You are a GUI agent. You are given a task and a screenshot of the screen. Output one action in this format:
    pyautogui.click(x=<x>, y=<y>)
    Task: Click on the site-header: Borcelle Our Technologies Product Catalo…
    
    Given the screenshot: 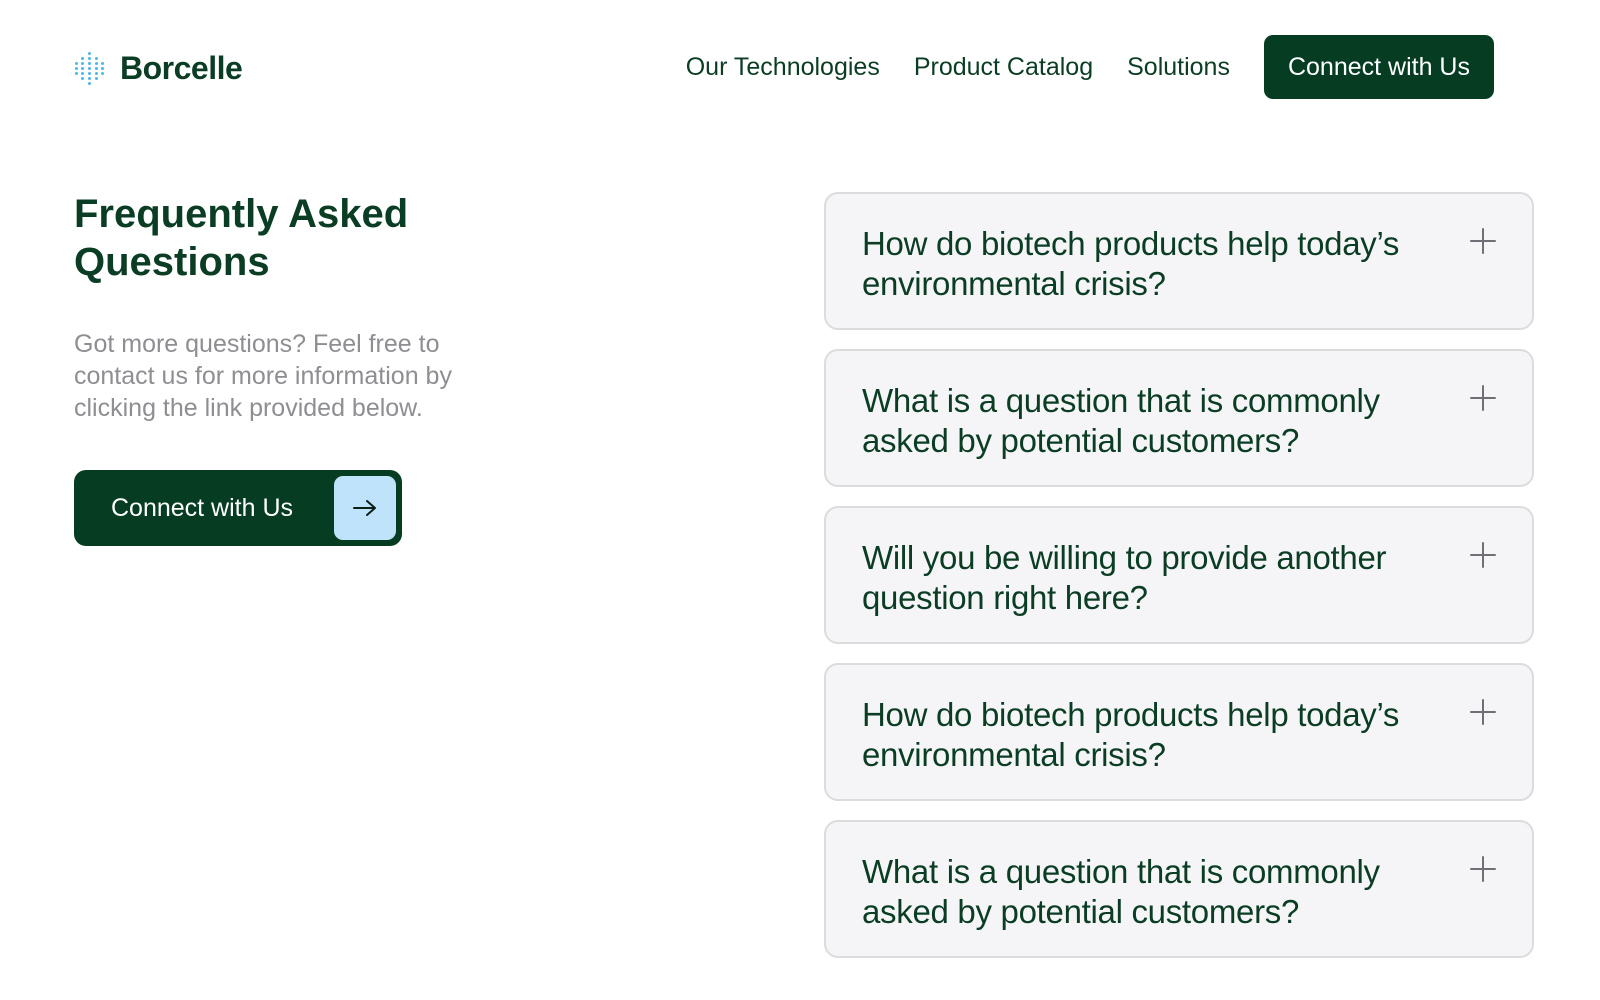 What is the action you would take?
    pyautogui.click(x=800, y=70)
    